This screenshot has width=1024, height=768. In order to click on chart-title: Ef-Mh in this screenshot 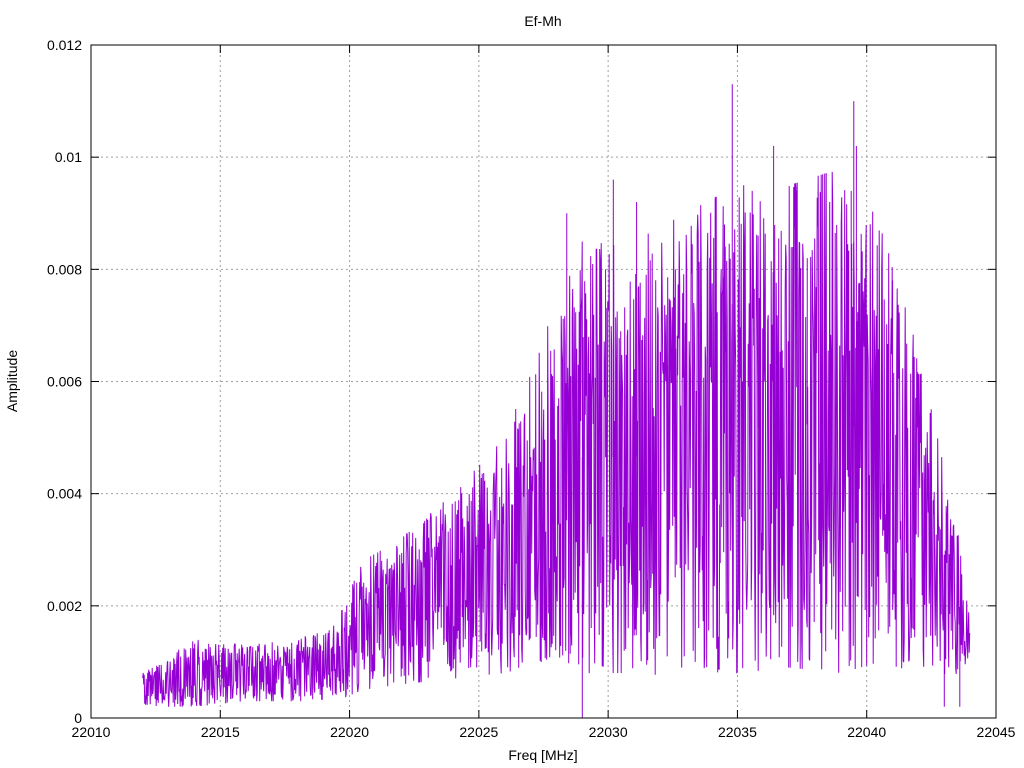, I will do `click(542, 21)`.